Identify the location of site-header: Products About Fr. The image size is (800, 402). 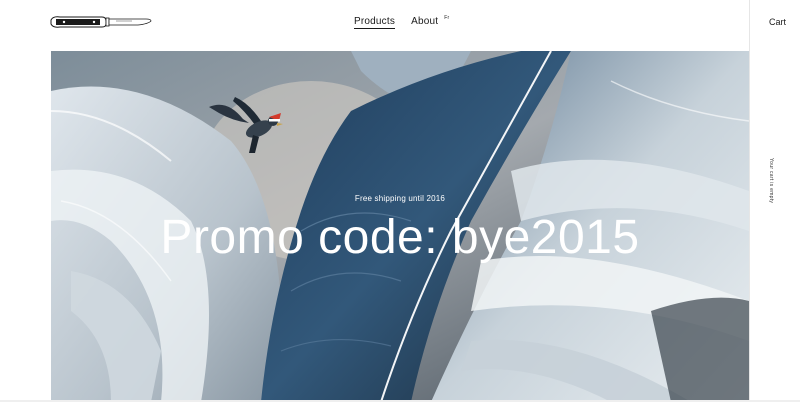
(375, 25).